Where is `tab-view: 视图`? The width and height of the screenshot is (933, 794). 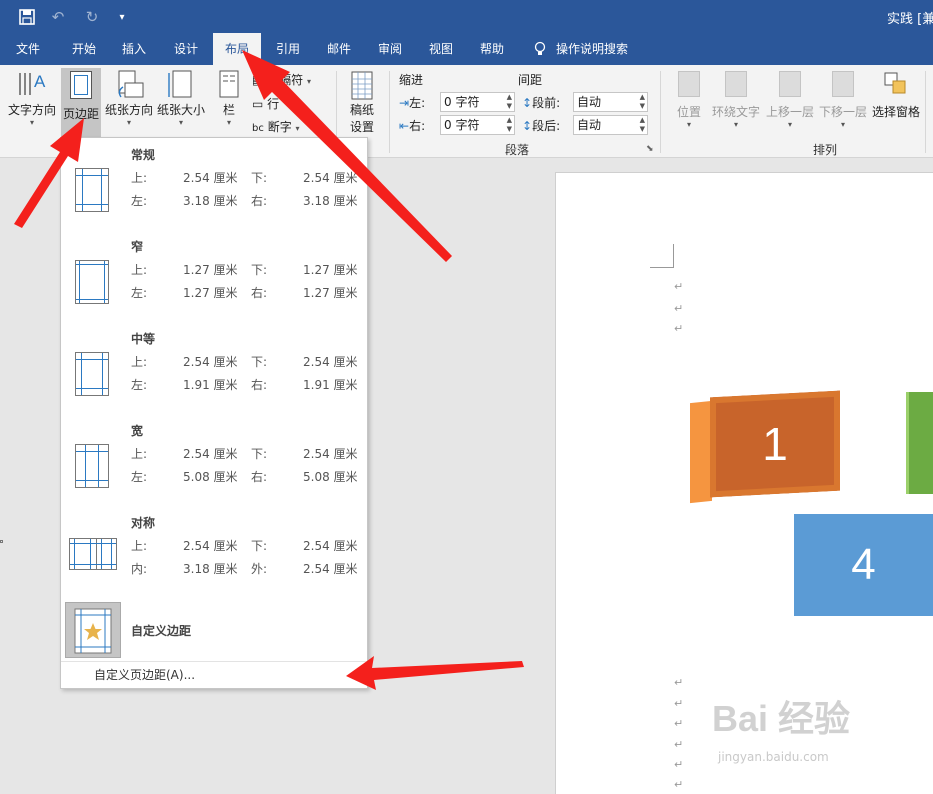 tab-view: 视图 is located at coordinates (441, 49).